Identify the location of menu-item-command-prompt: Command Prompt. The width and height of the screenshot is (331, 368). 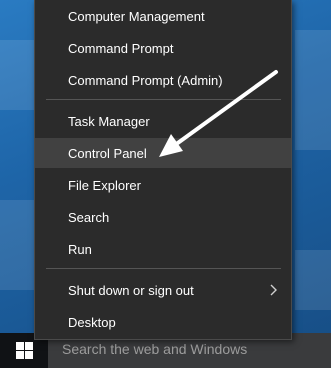
(163, 48).